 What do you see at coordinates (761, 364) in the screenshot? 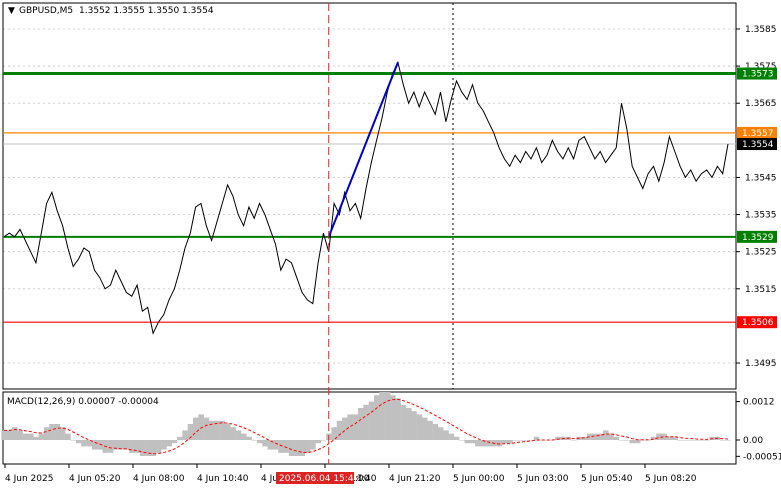
I see `price-tick-label: 1.3495` at bounding box center [761, 364].